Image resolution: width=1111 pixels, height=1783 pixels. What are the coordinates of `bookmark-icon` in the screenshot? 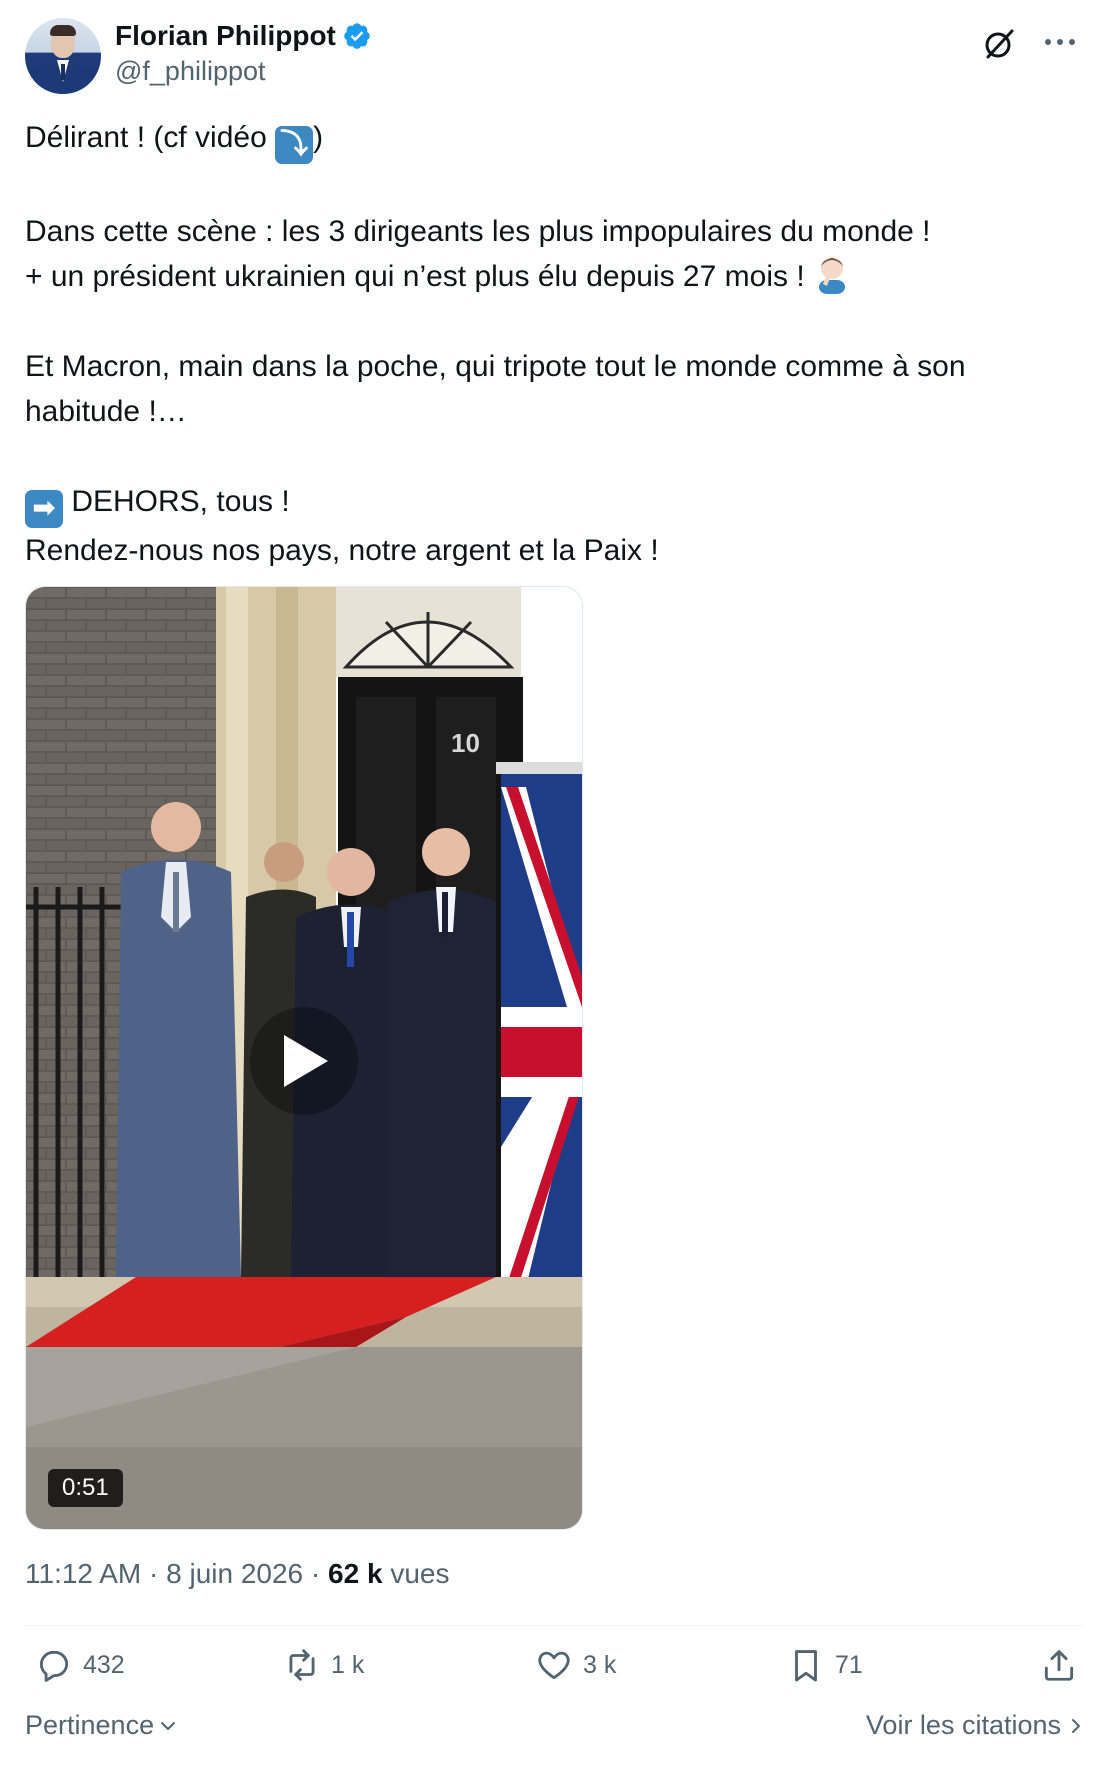 It's located at (806, 1666).